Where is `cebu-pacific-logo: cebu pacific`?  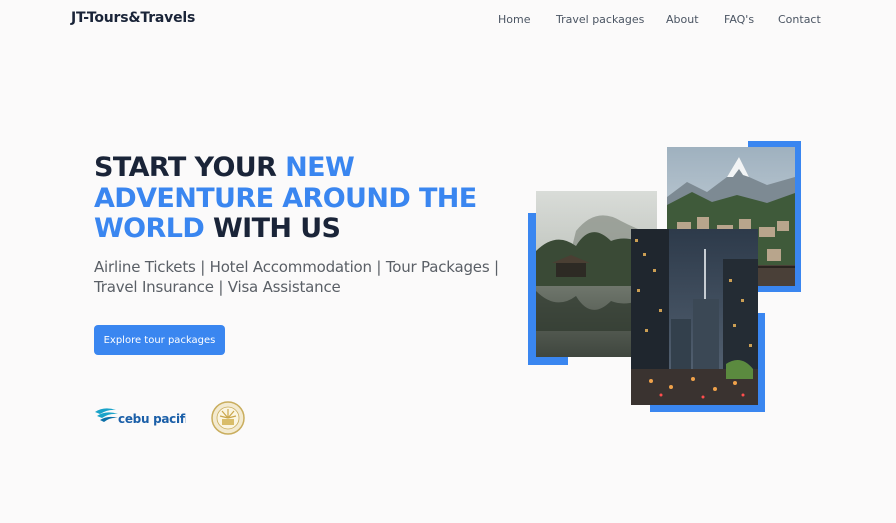
cebu-pacific-logo: cebu pacific is located at coordinates (145, 416).